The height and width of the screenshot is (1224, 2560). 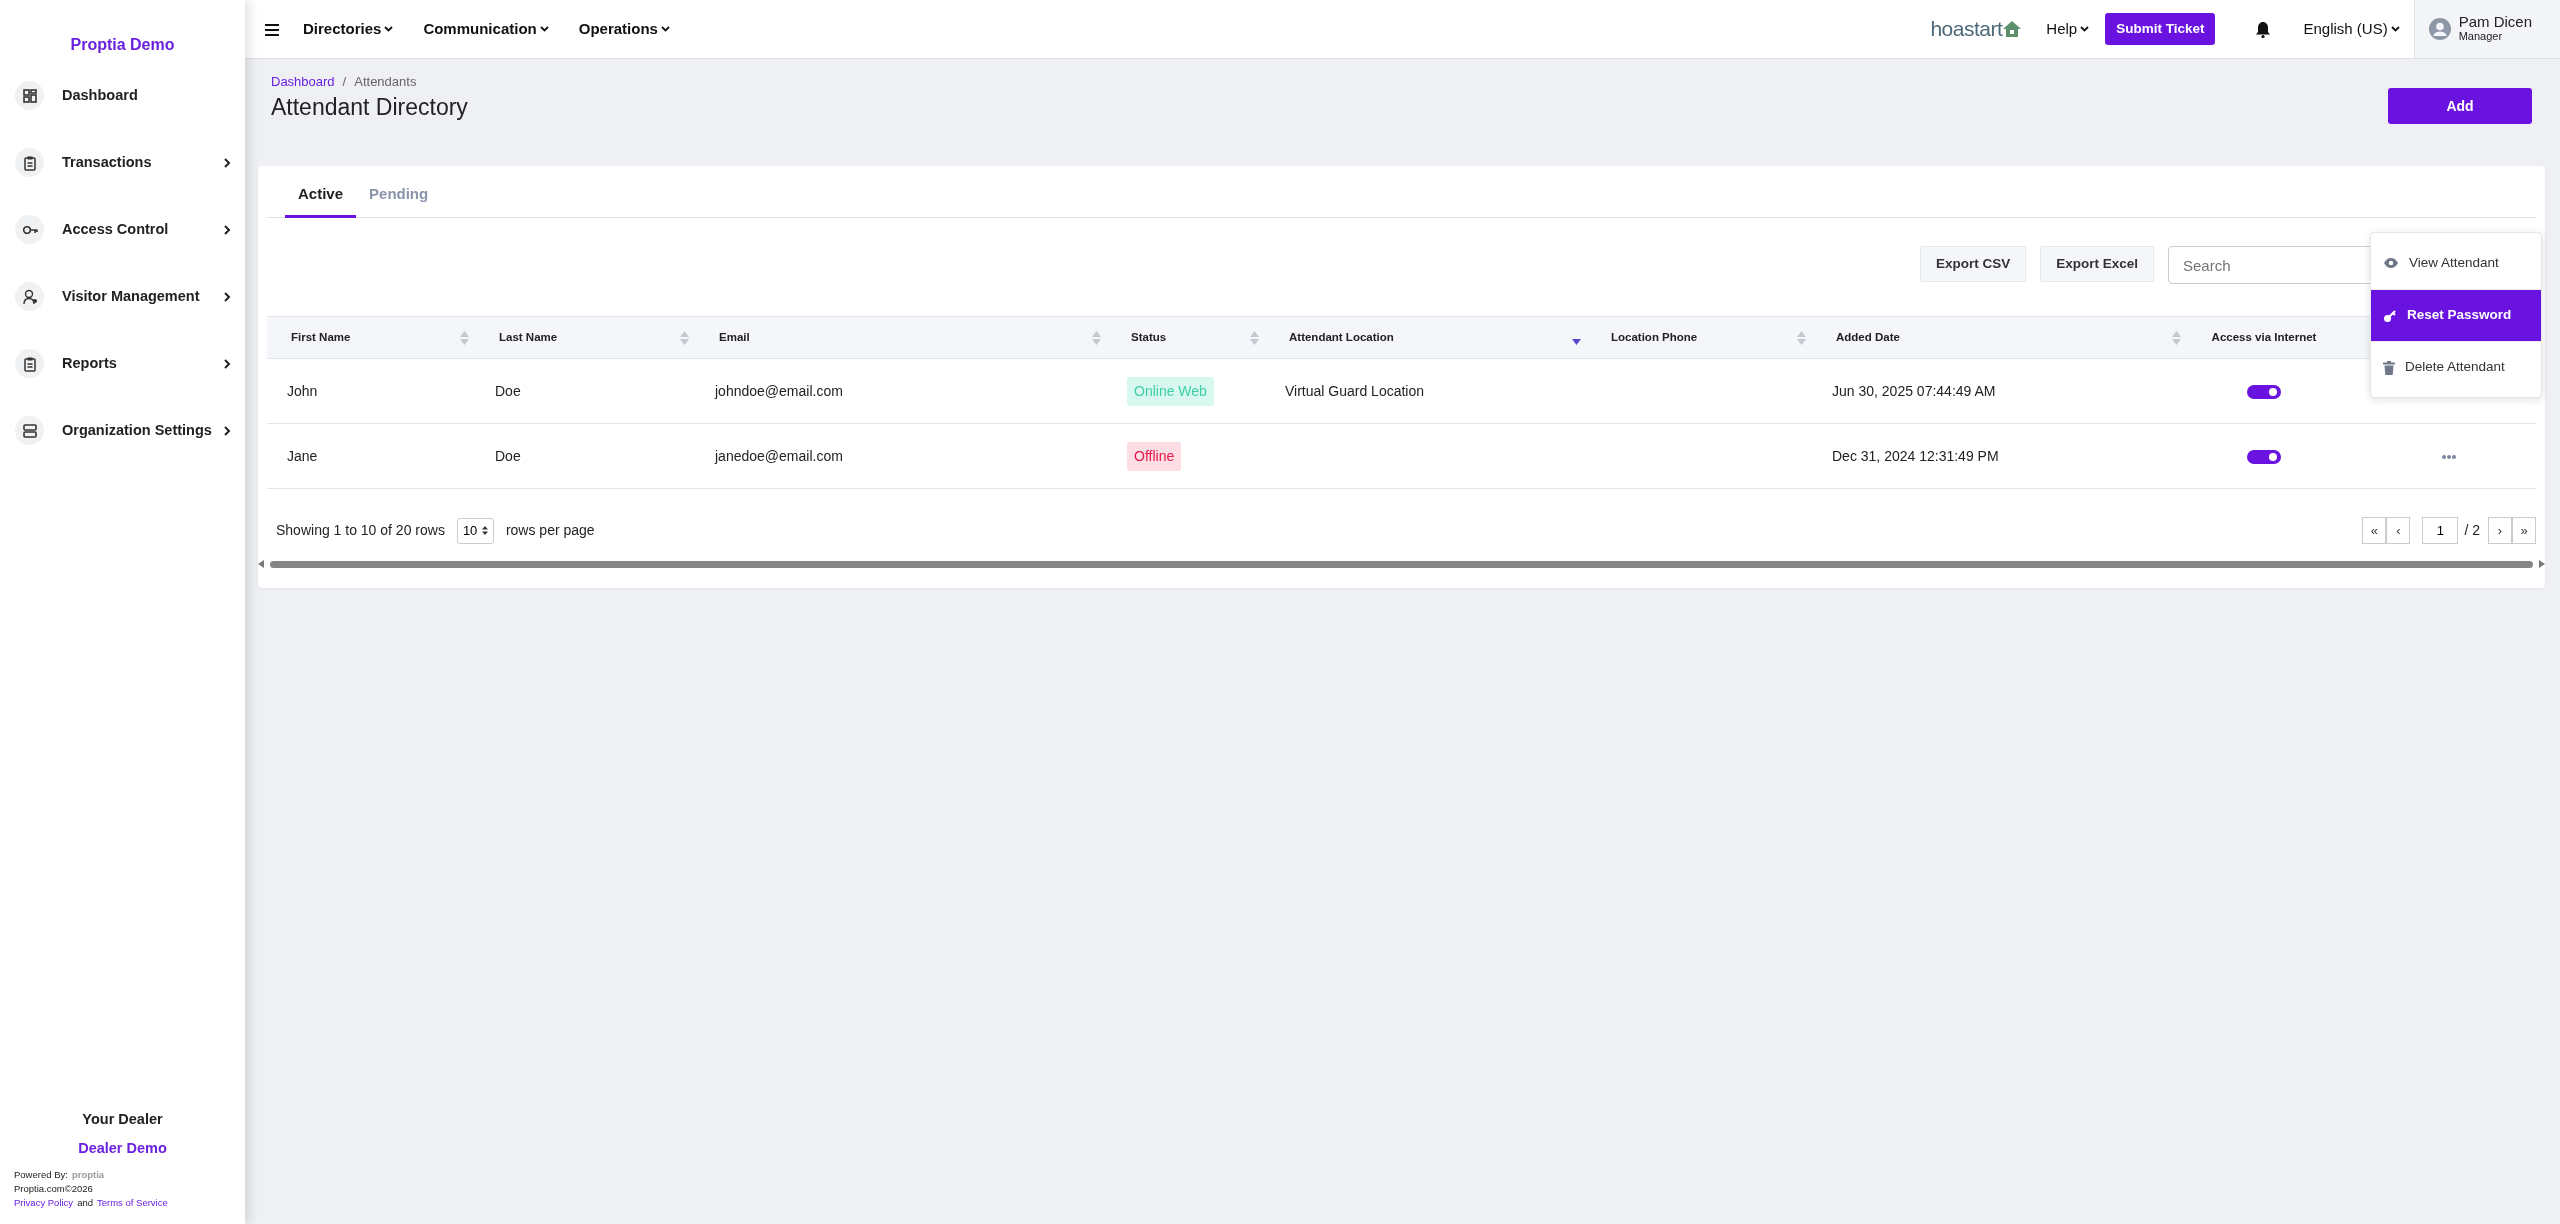 I want to click on sidebar-item: Visitor Management, so click(x=122, y=296).